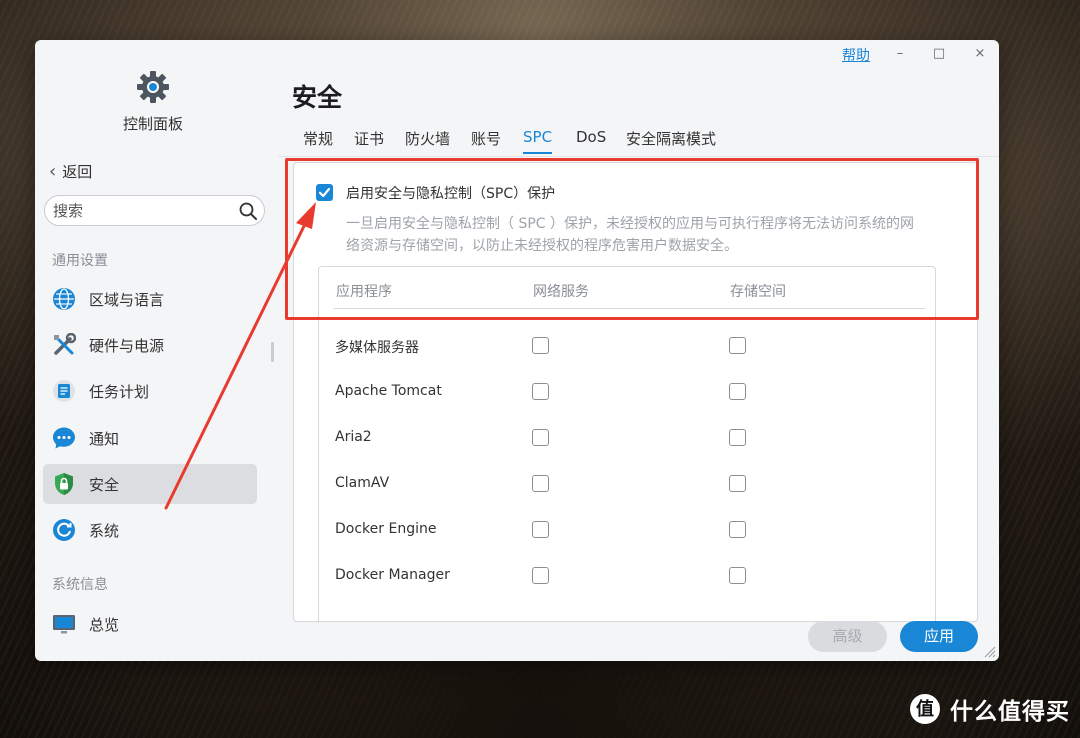  I want to click on checkmark-icon, so click(324, 192).